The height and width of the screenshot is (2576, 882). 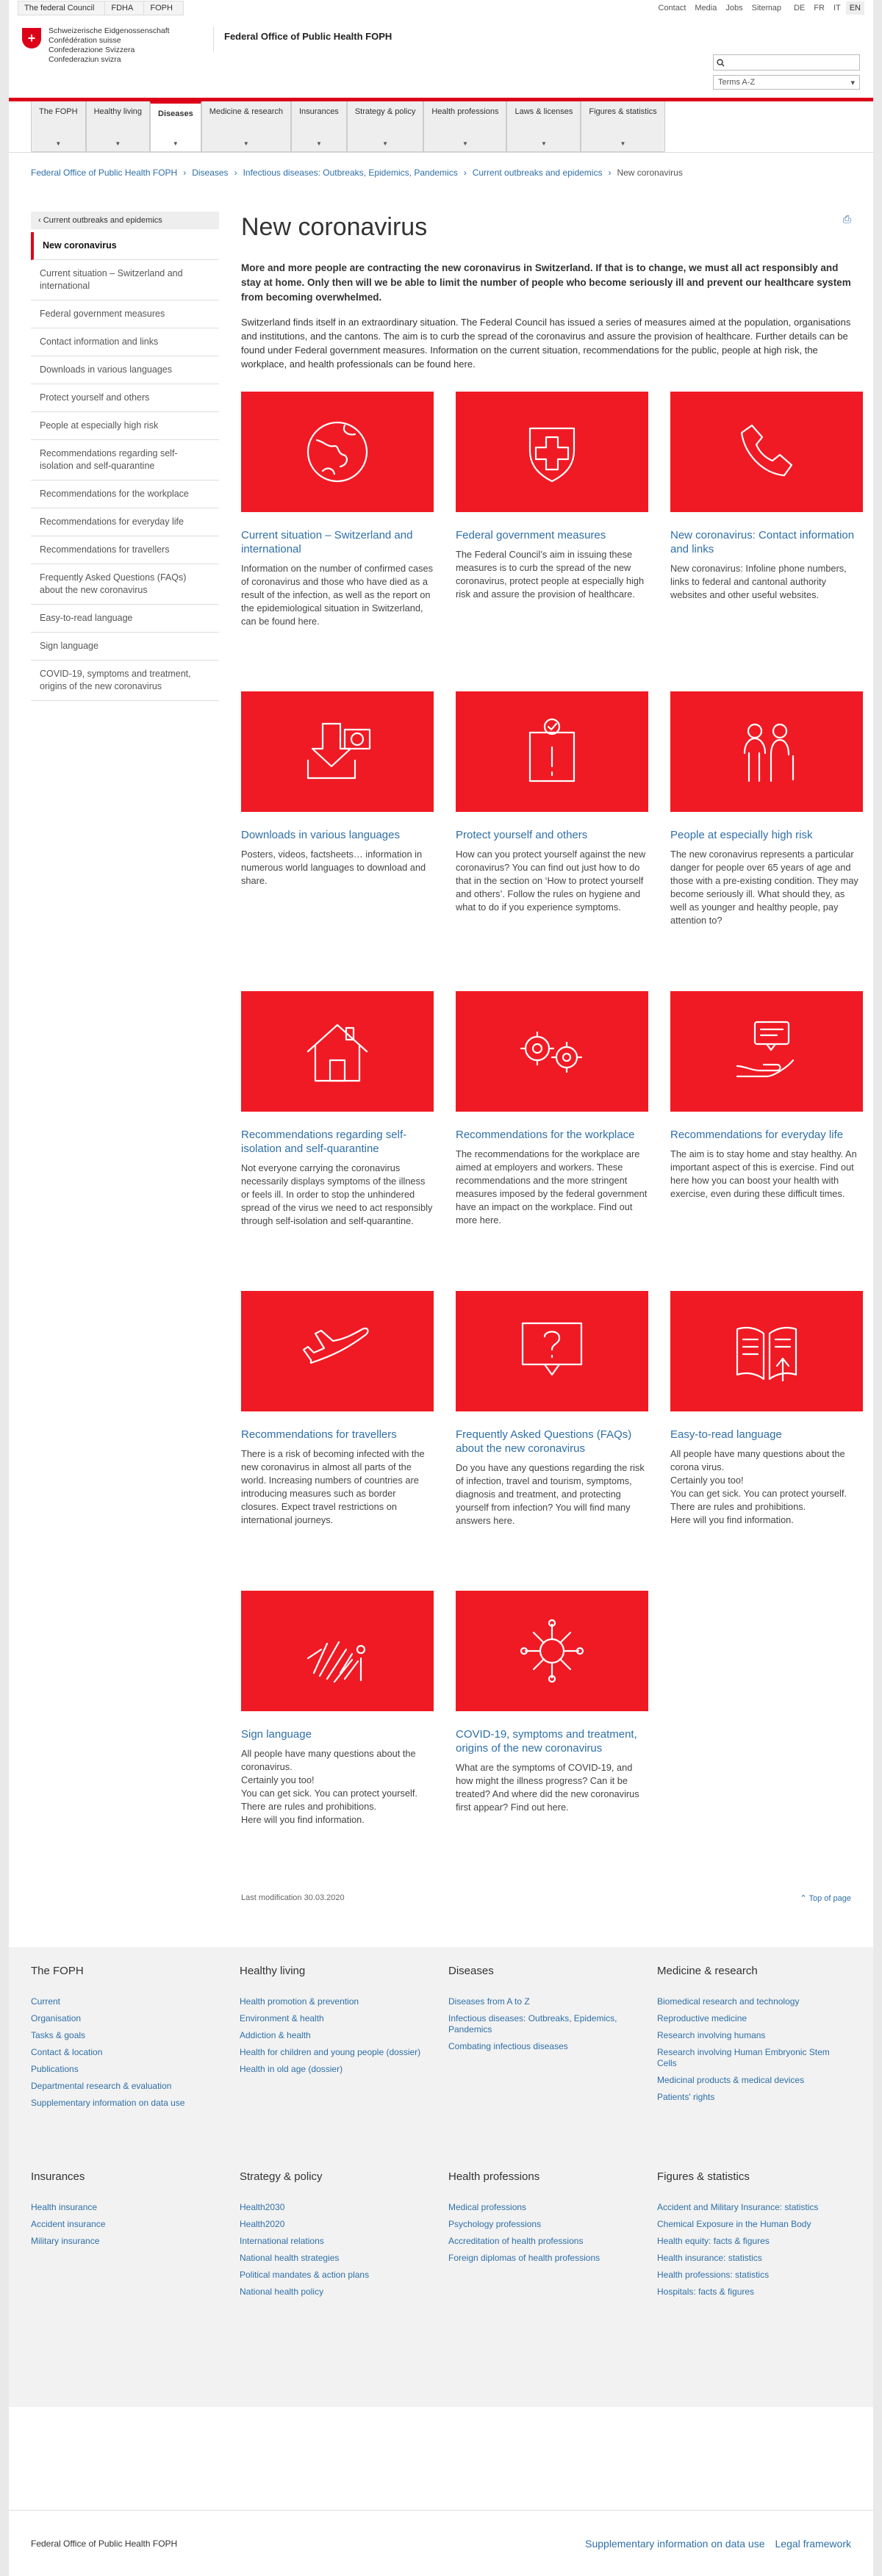 I want to click on nav-figures-statistics: Figures & statistics ▼, so click(x=623, y=126).